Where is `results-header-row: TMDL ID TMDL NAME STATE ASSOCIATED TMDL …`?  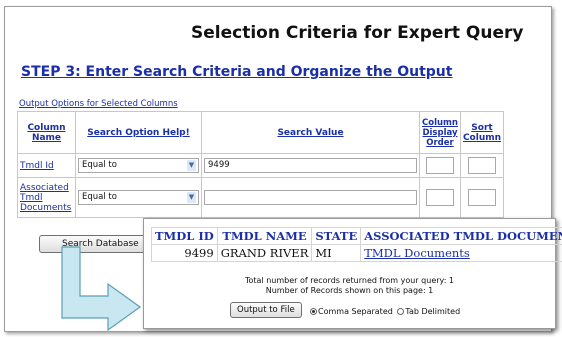 results-header-row: TMDL ID TMDL NAME STATE ASSOCIATED TMDL … is located at coordinates (356, 236).